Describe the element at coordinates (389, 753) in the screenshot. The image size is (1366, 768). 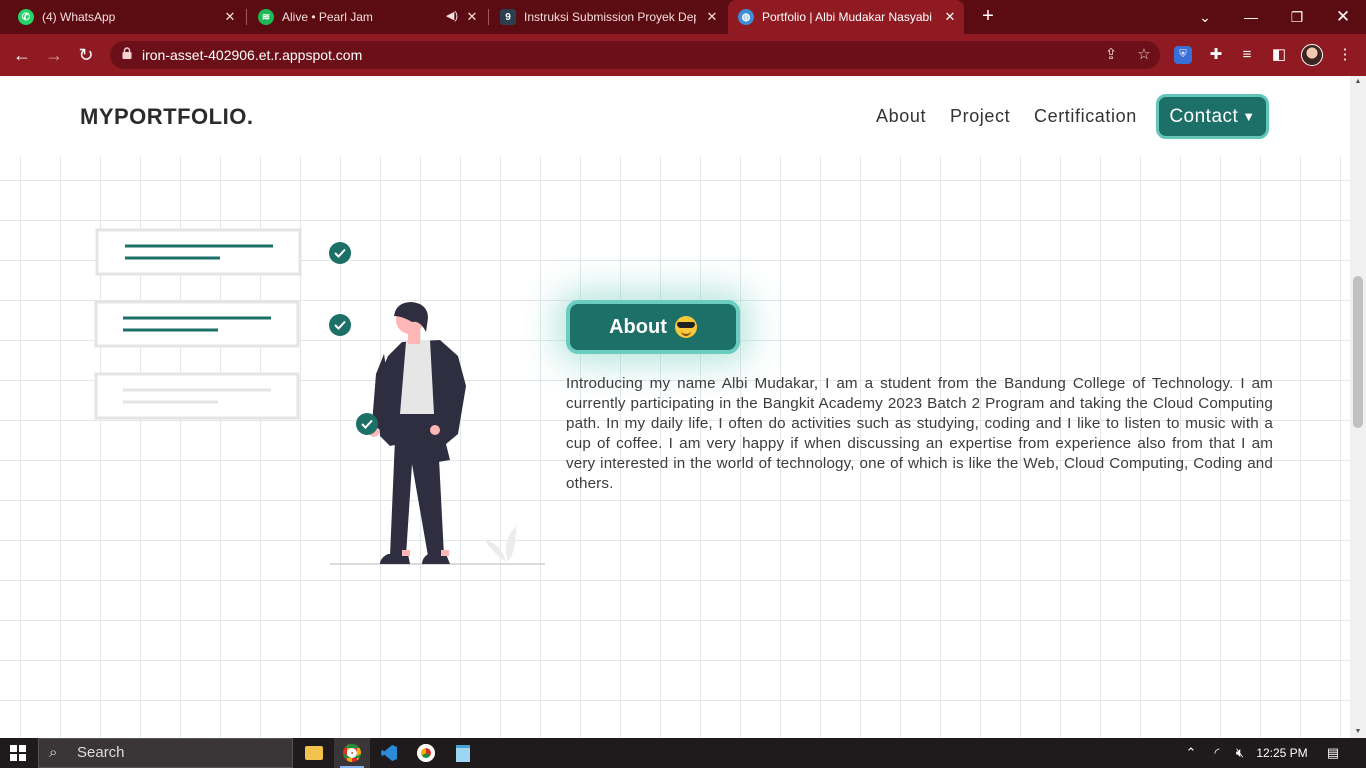
I see `vscode-icon` at that location.